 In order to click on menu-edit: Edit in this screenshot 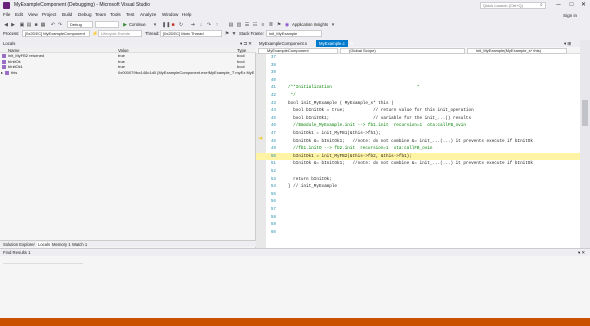, I will do `click(19, 14)`.